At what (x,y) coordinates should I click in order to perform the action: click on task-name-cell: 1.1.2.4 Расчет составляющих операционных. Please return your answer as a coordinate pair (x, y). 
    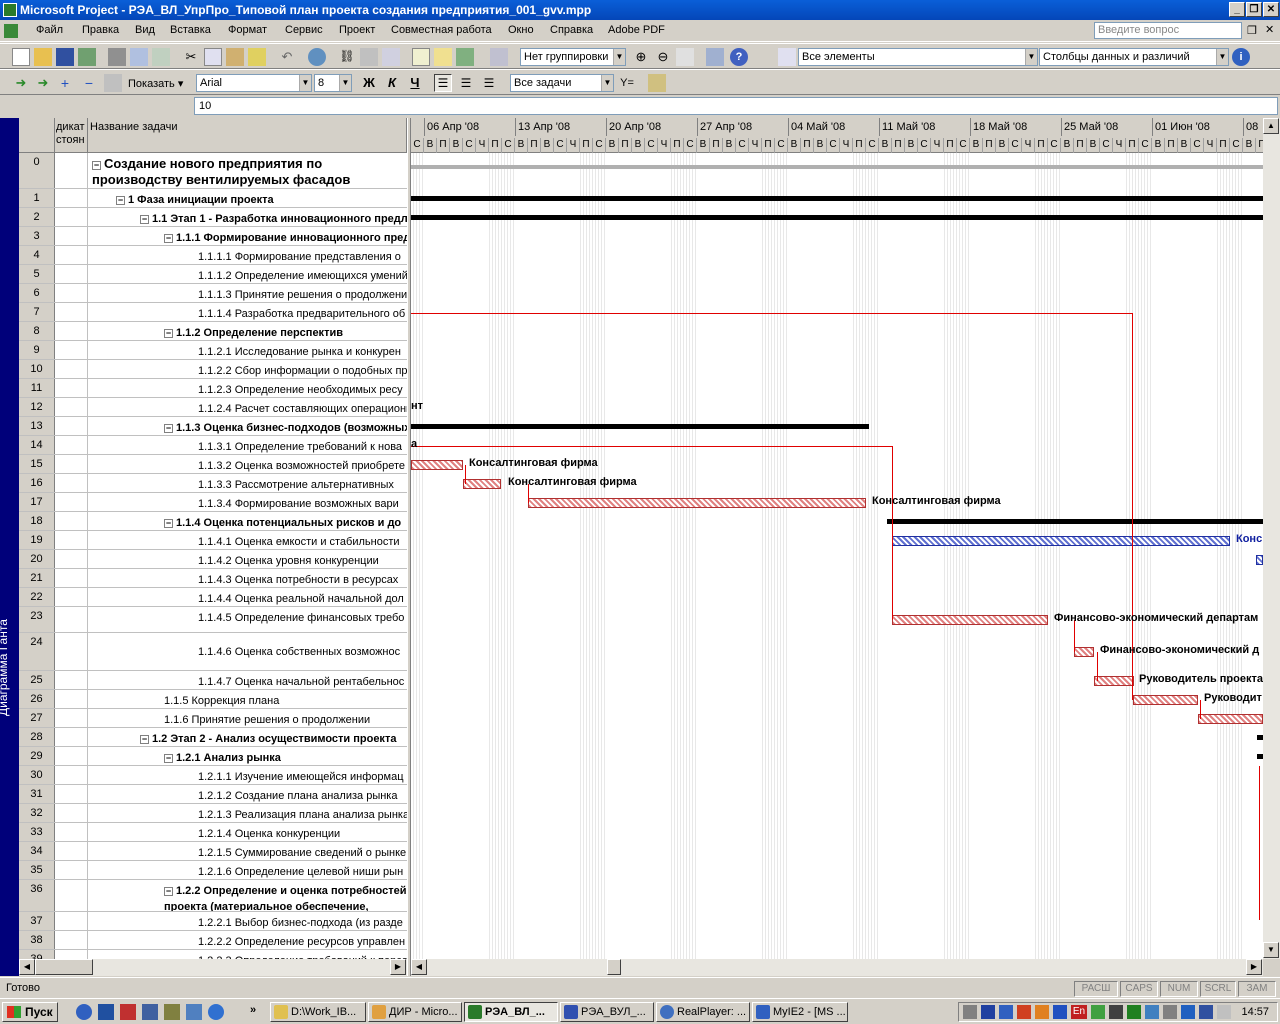
    Looking at the image, I should click on (247, 407).